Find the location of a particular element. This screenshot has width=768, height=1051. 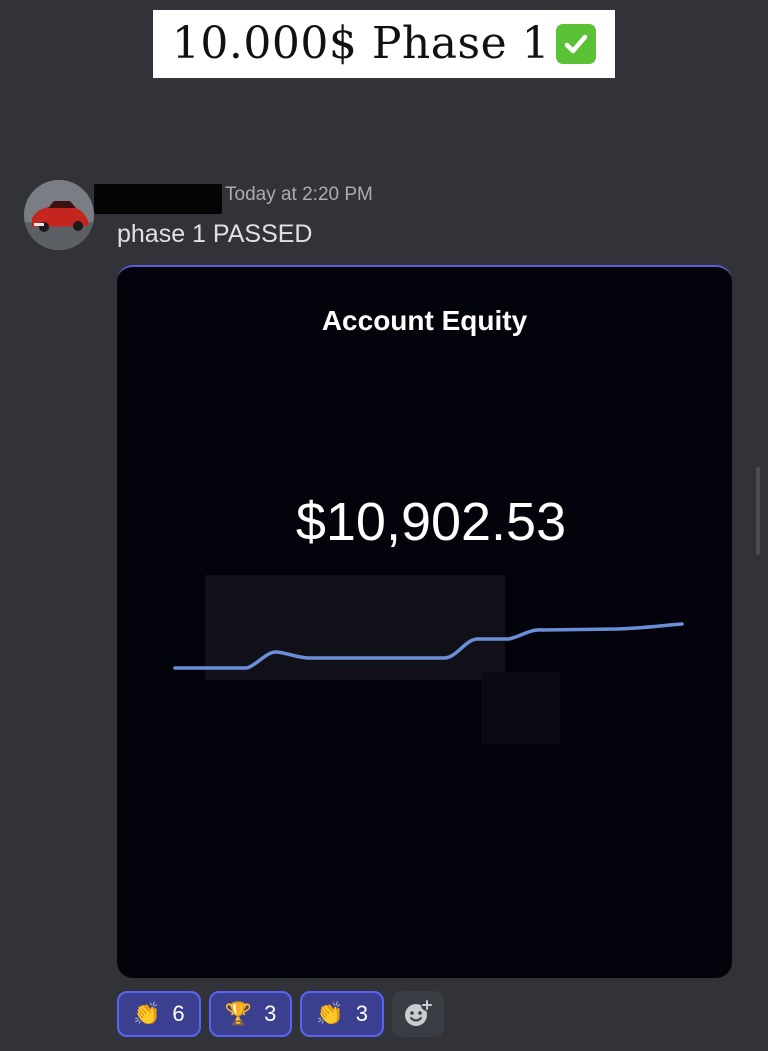

reaction-trophy: 🏆 3 is located at coordinates (250, 1014).